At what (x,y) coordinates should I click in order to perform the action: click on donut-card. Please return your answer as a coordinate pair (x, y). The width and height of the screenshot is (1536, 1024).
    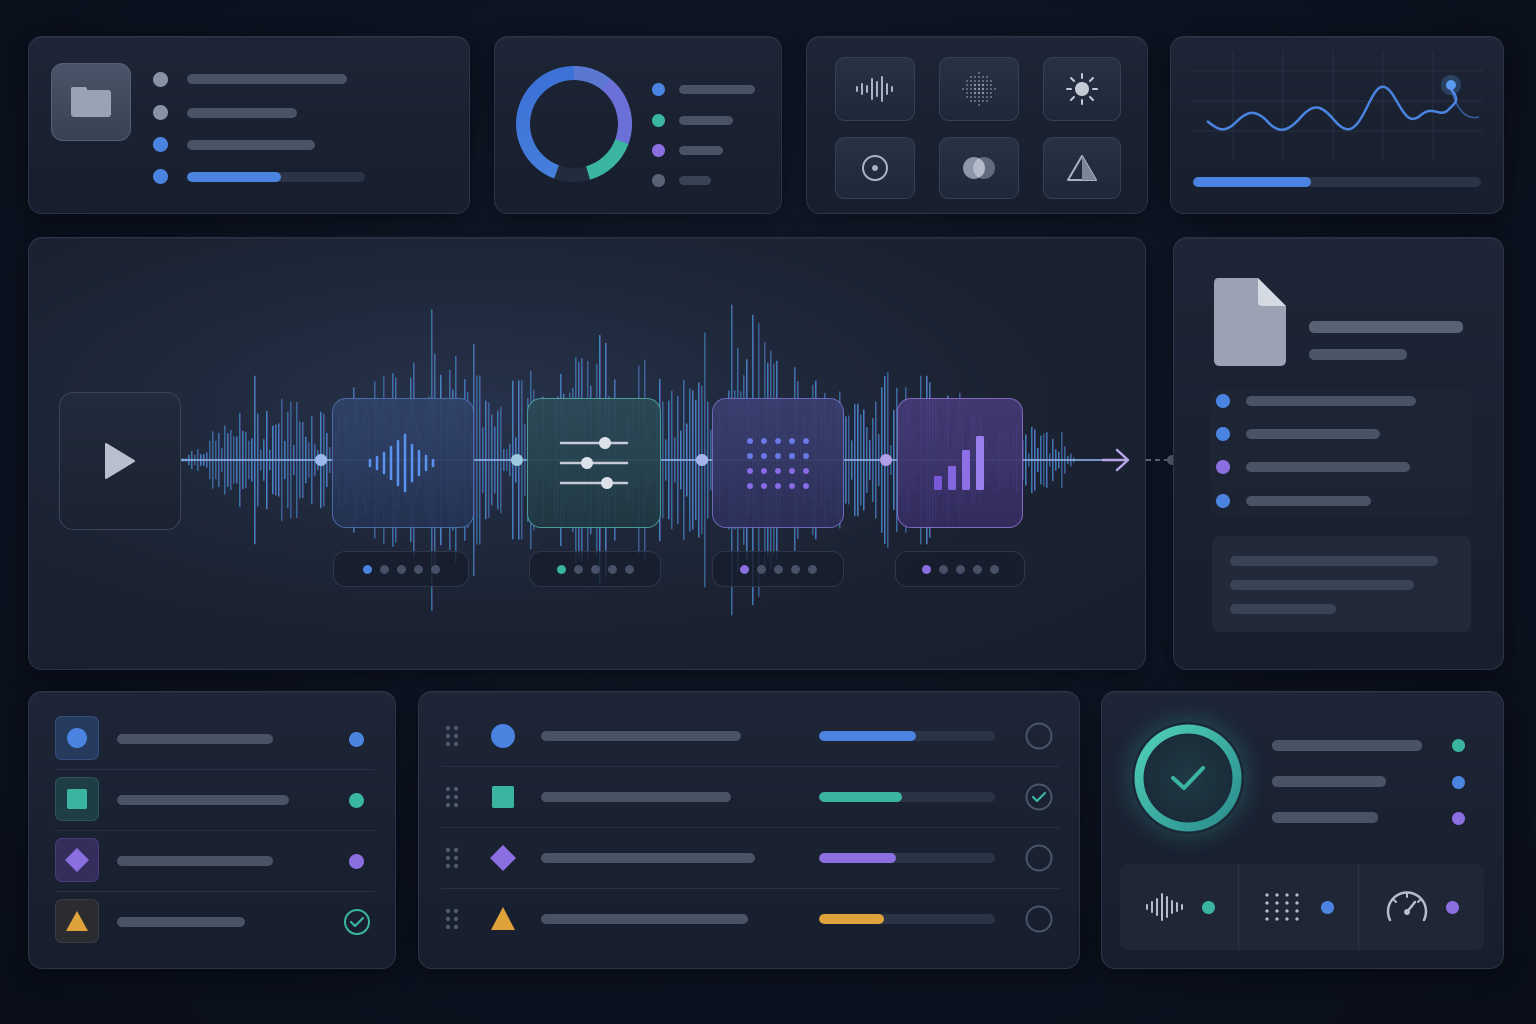
    Looking at the image, I should click on (638, 125).